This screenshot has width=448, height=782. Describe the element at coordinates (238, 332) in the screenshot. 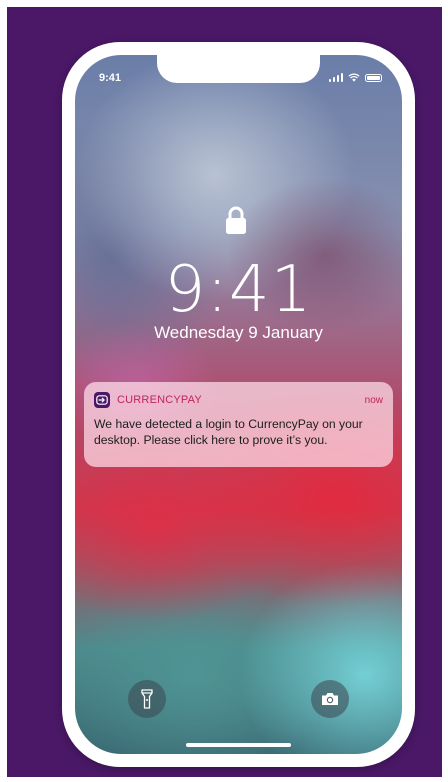

I see `lock-screen-date: Wednesday 9 January` at that location.